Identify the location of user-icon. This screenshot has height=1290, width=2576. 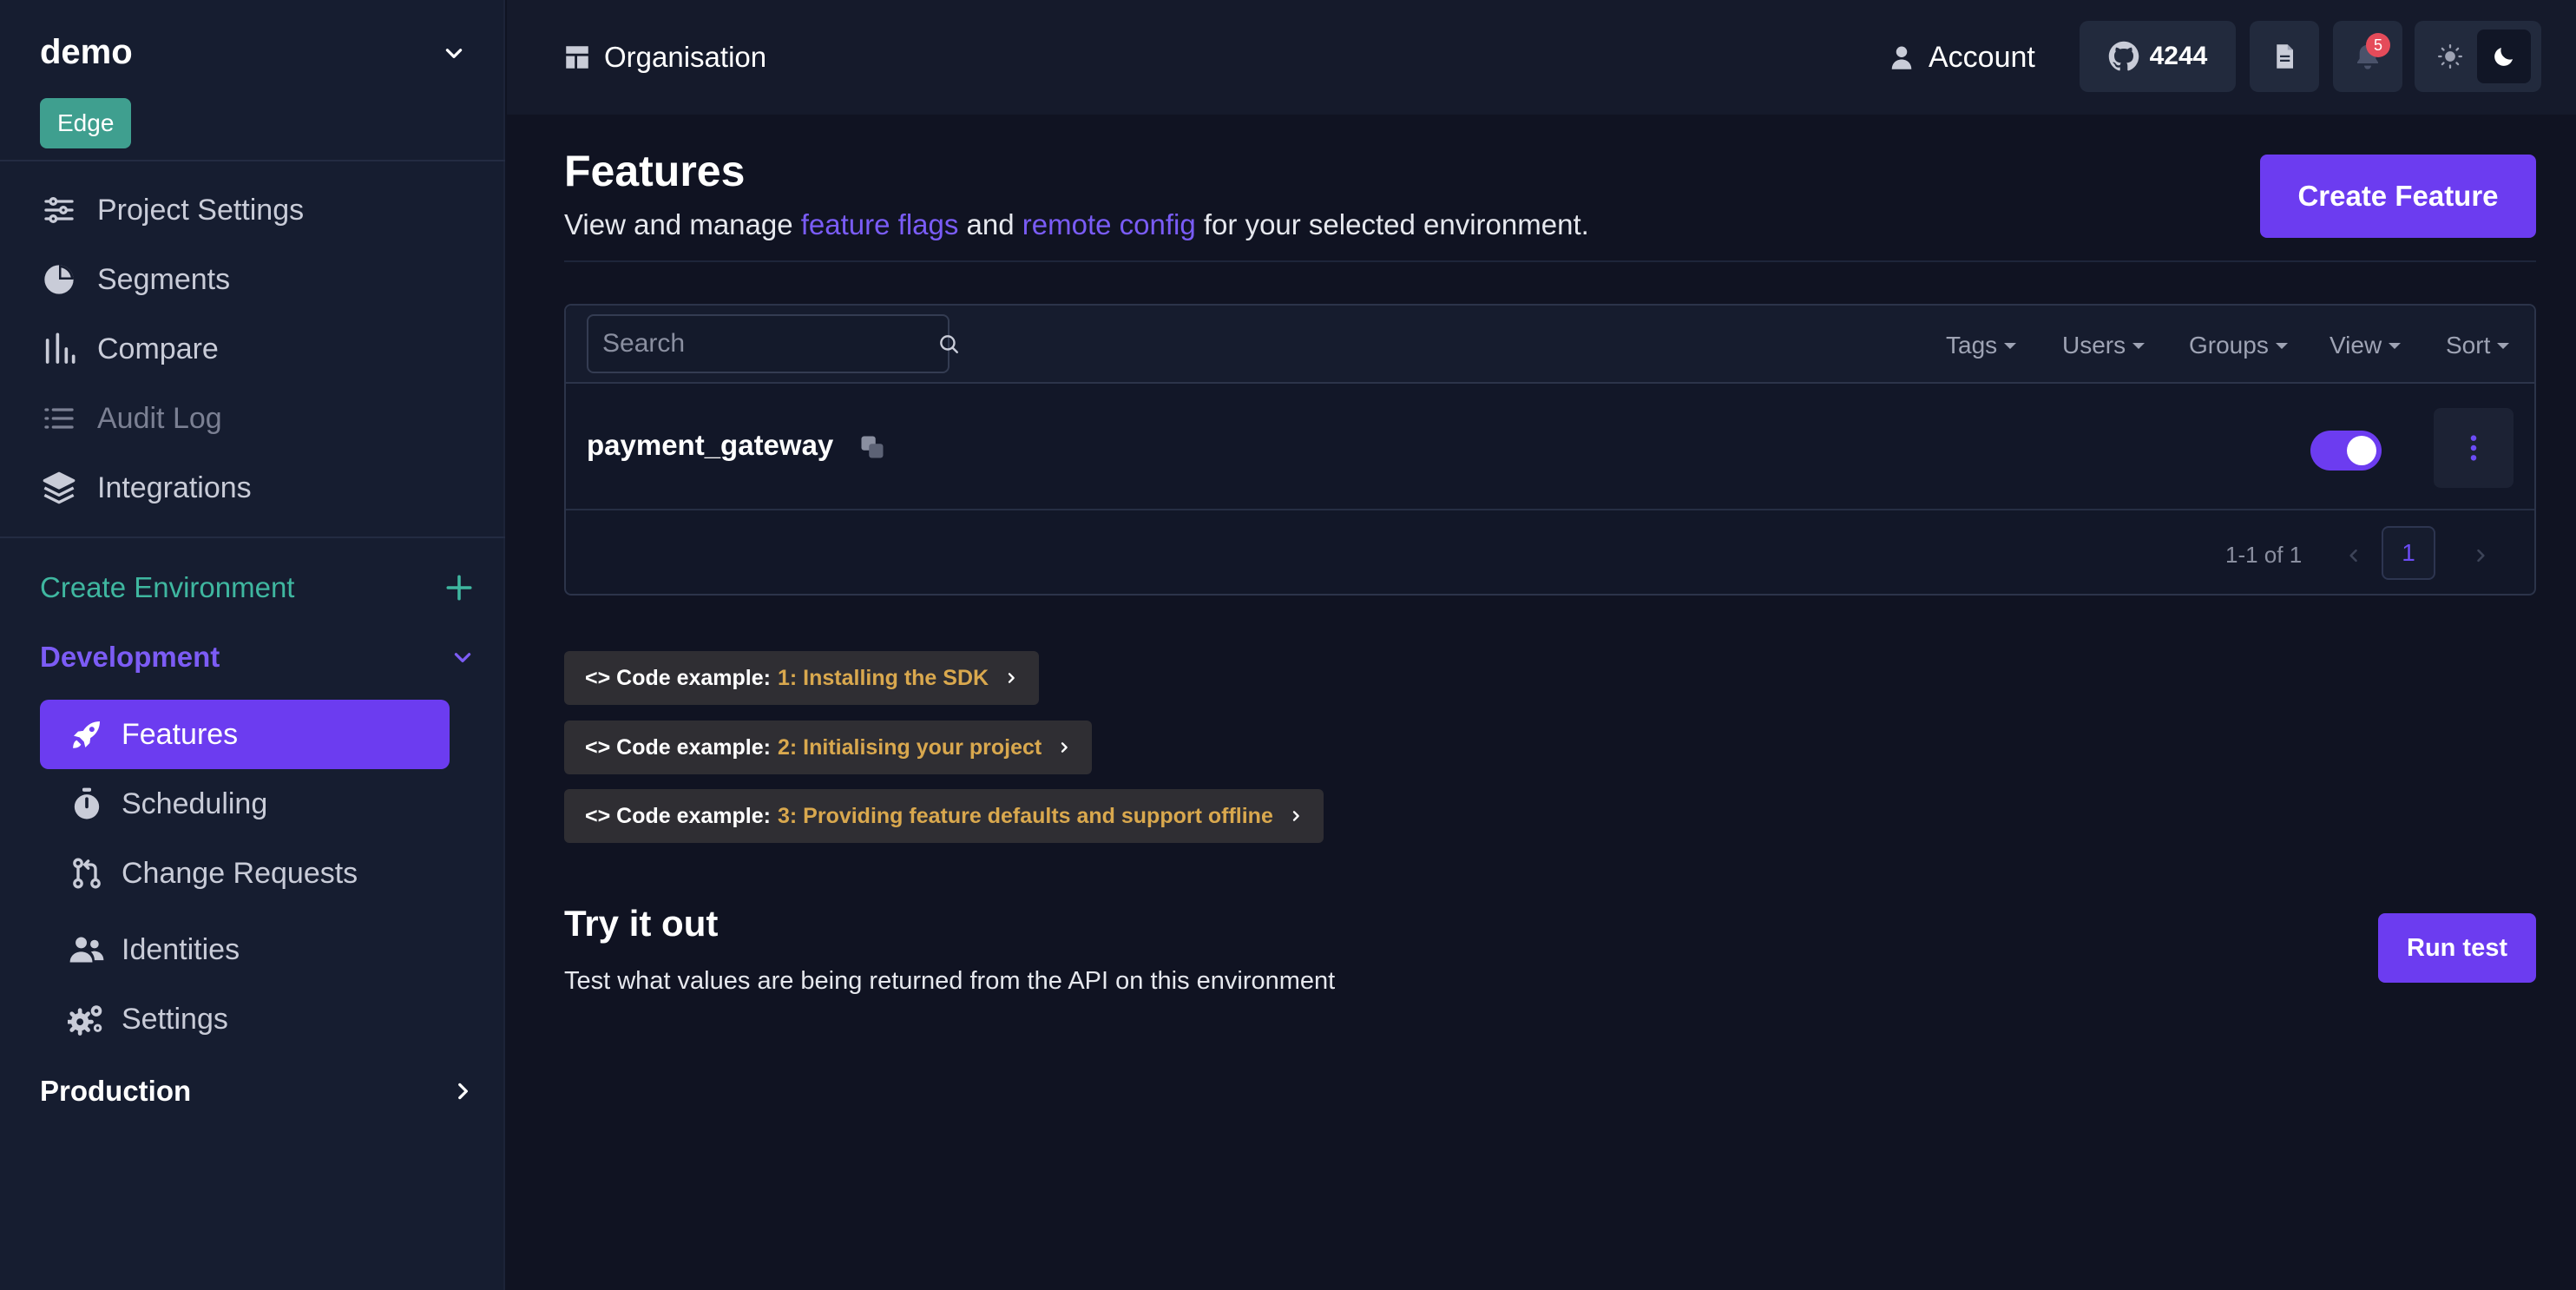
(1902, 57).